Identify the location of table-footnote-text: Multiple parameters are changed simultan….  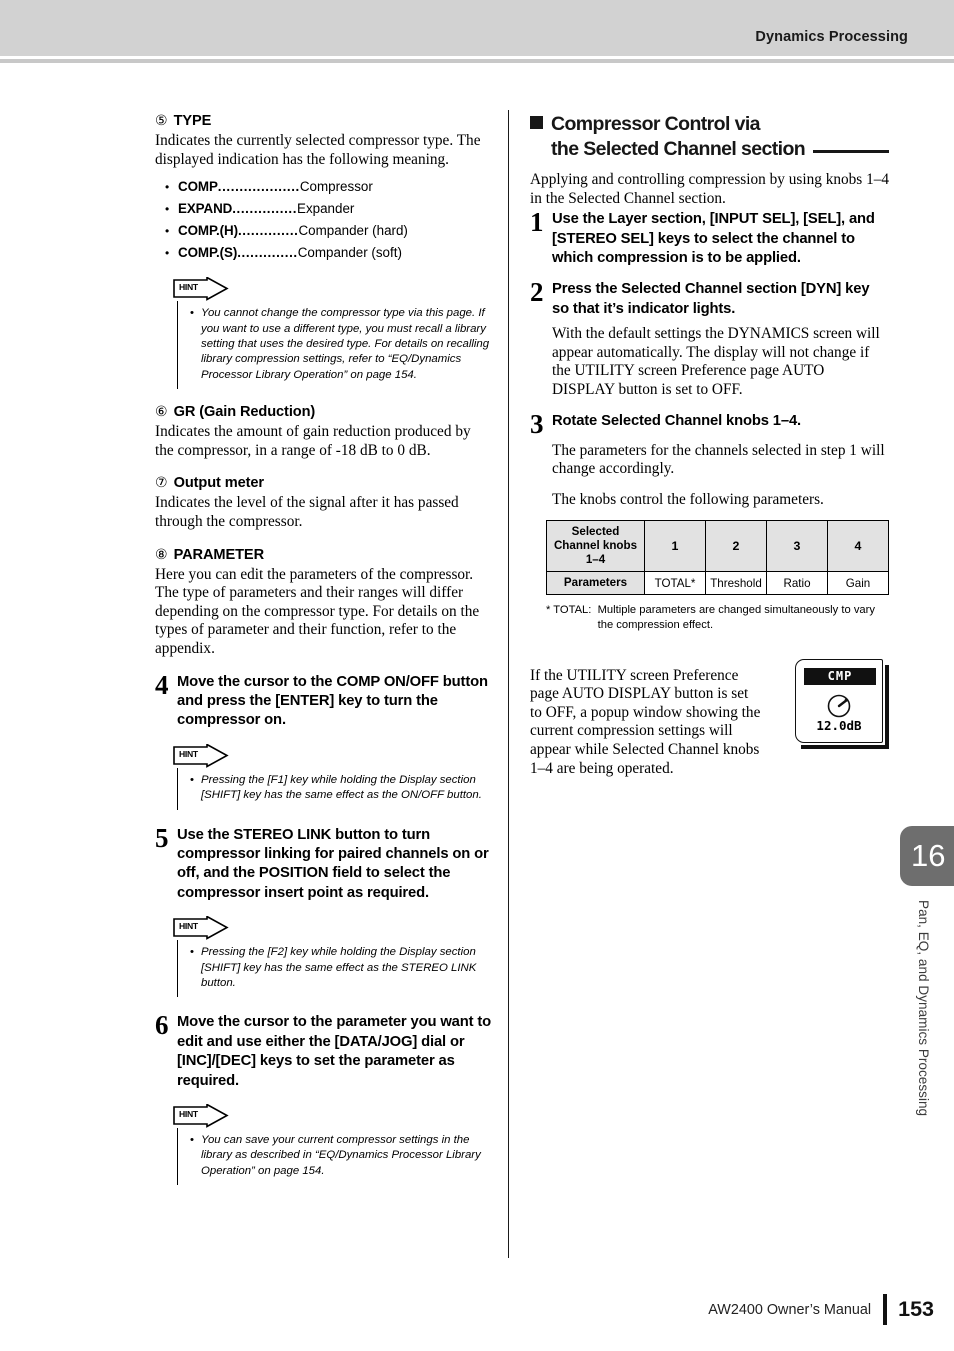
(736, 617).